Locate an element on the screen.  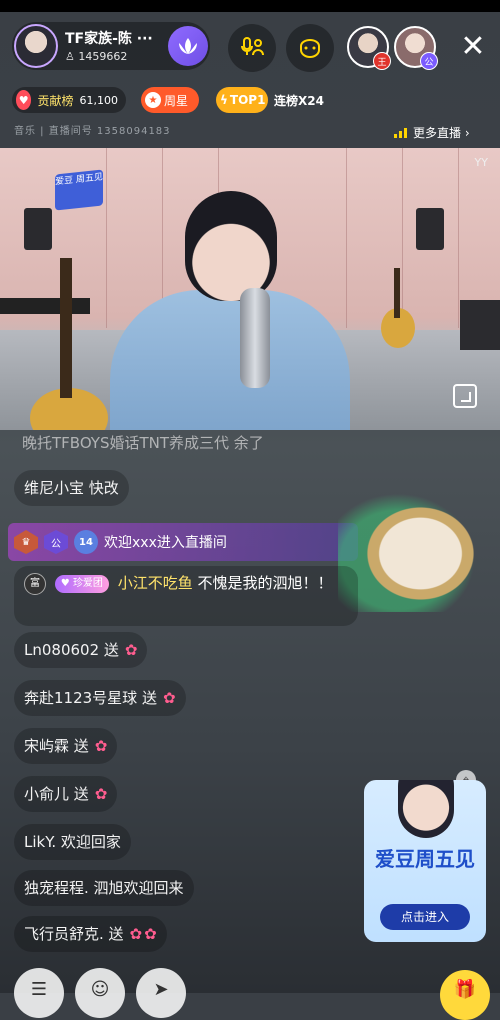
chat-message: 小俞儿 送 ✿ is located at coordinates (66, 794).